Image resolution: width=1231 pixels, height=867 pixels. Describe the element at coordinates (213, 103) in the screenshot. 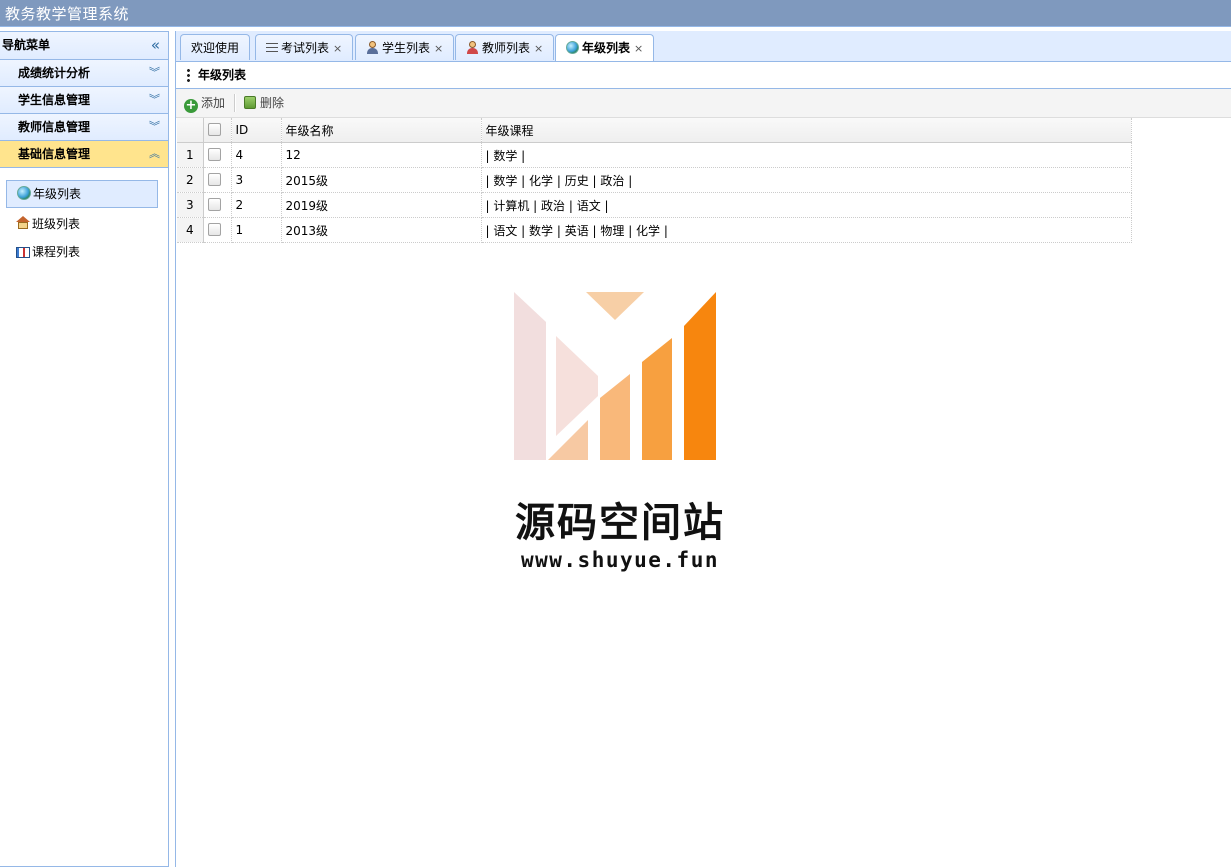

I see `add-button-label: 添加` at that location.